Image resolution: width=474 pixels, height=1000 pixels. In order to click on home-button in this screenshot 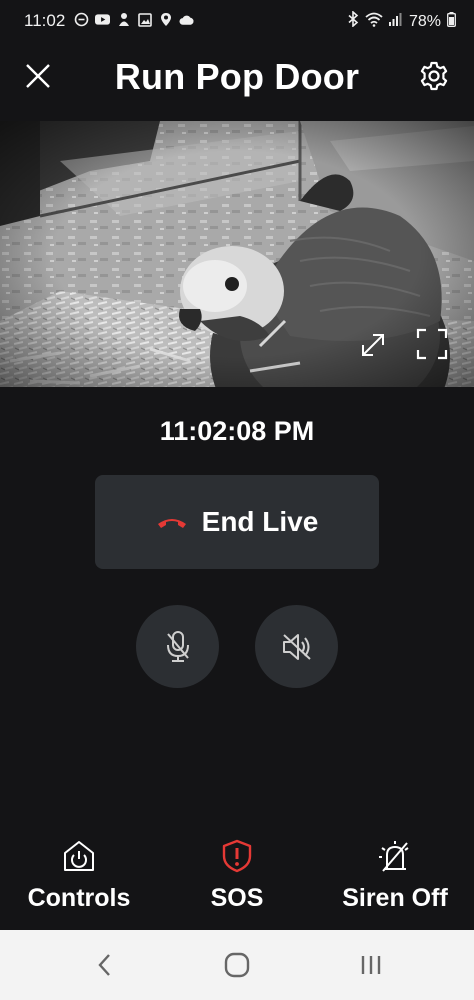, I will do `click(237, 965)`.